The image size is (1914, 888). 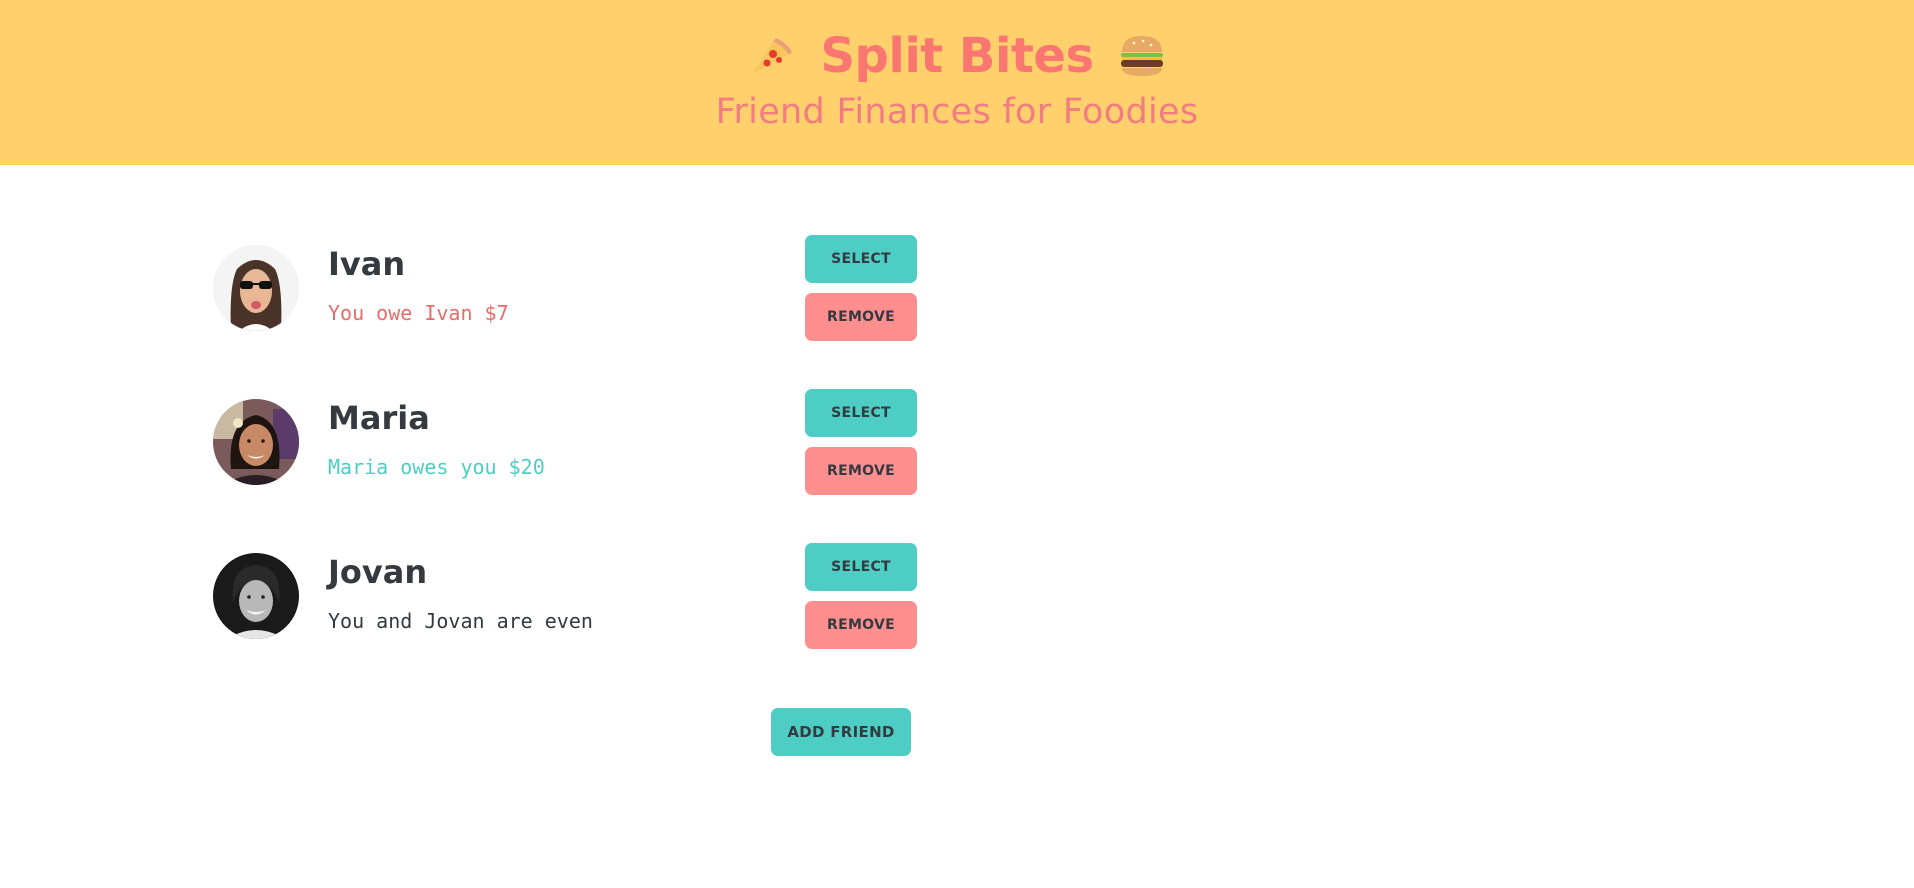 What do you see at coordinates (841, 732) in the screenshot?
I see `add-friend-button: ADD FRIEND` at bounding box center [841, 732].